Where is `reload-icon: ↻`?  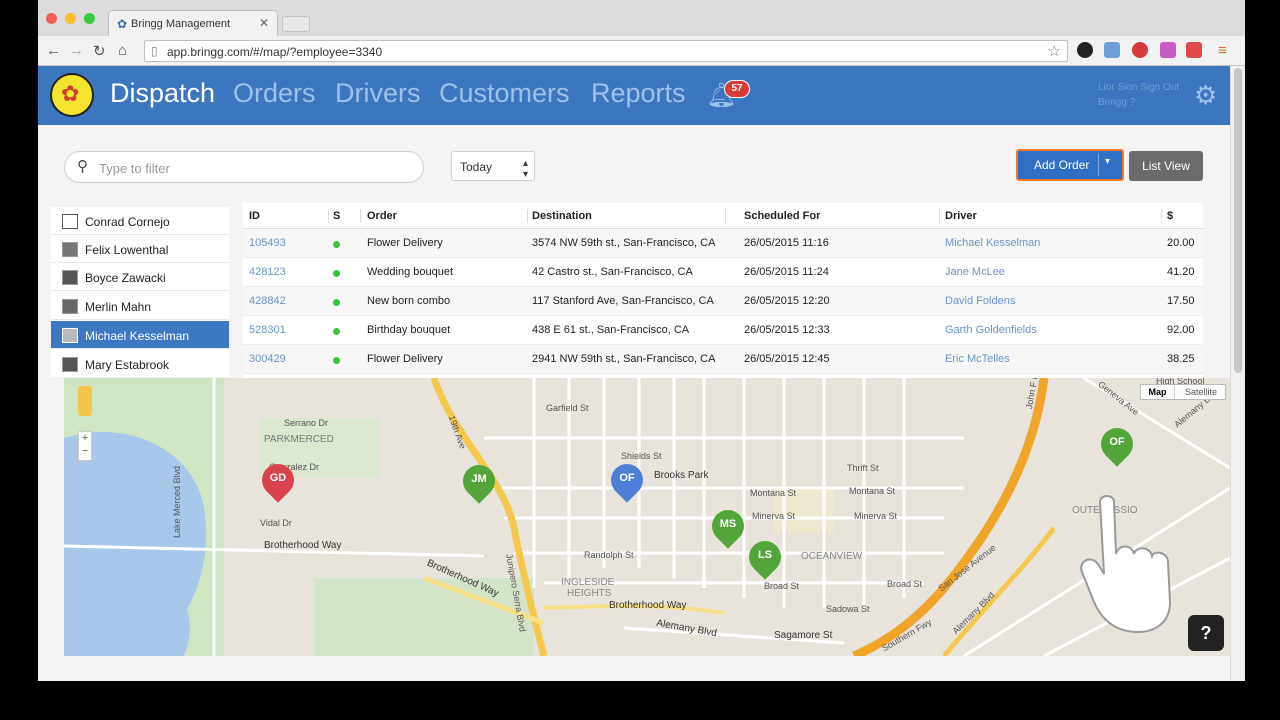
reload-icon: ↻ is located at coordinates (99, 51).